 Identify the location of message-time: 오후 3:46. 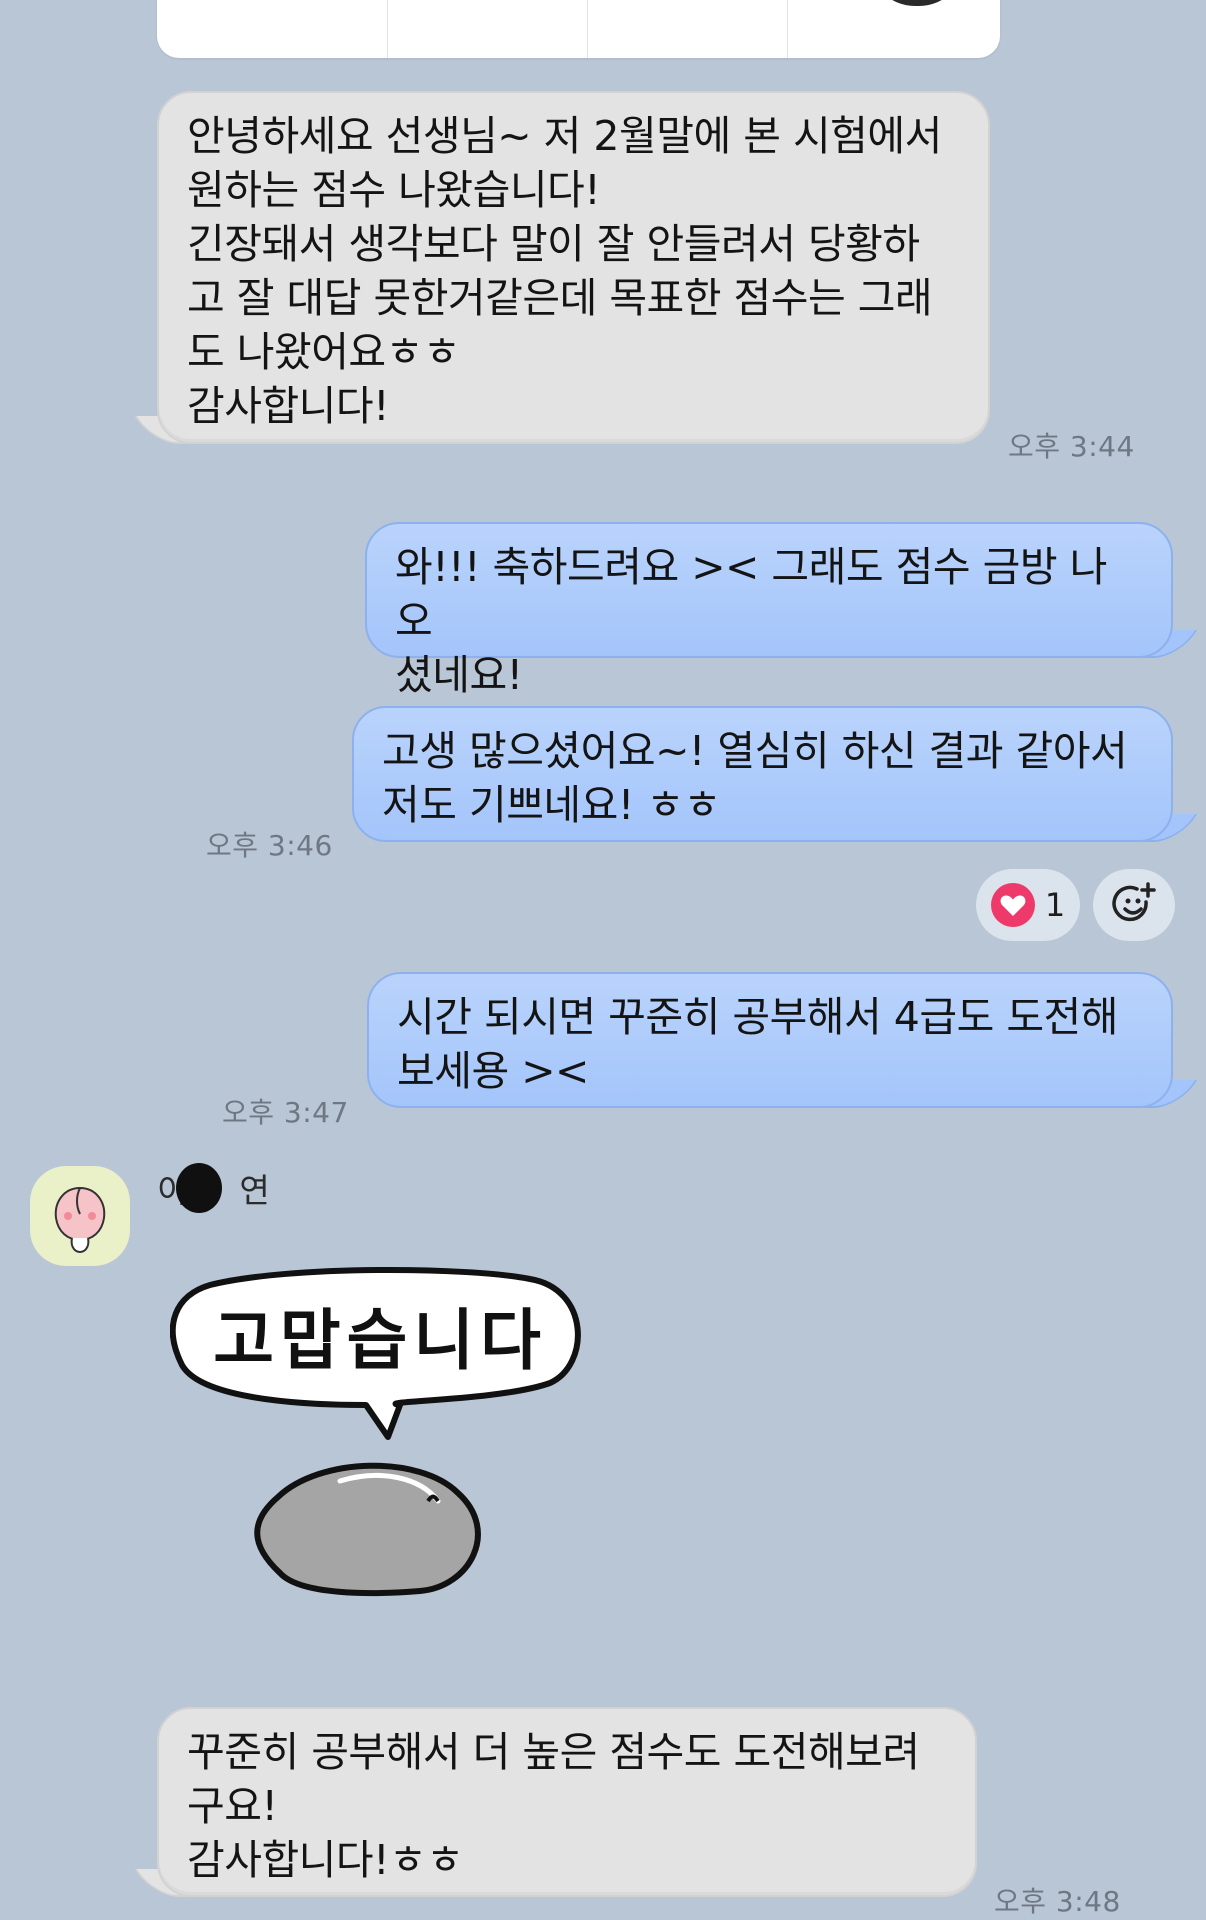
(269, 845).